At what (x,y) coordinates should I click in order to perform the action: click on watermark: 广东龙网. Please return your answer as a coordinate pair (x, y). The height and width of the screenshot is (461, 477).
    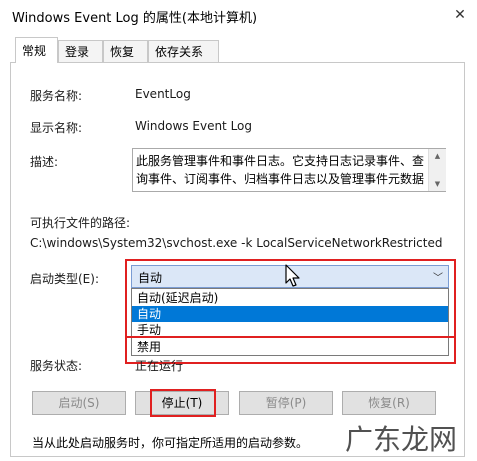
    Looking at the image, I should click on (401, 439).